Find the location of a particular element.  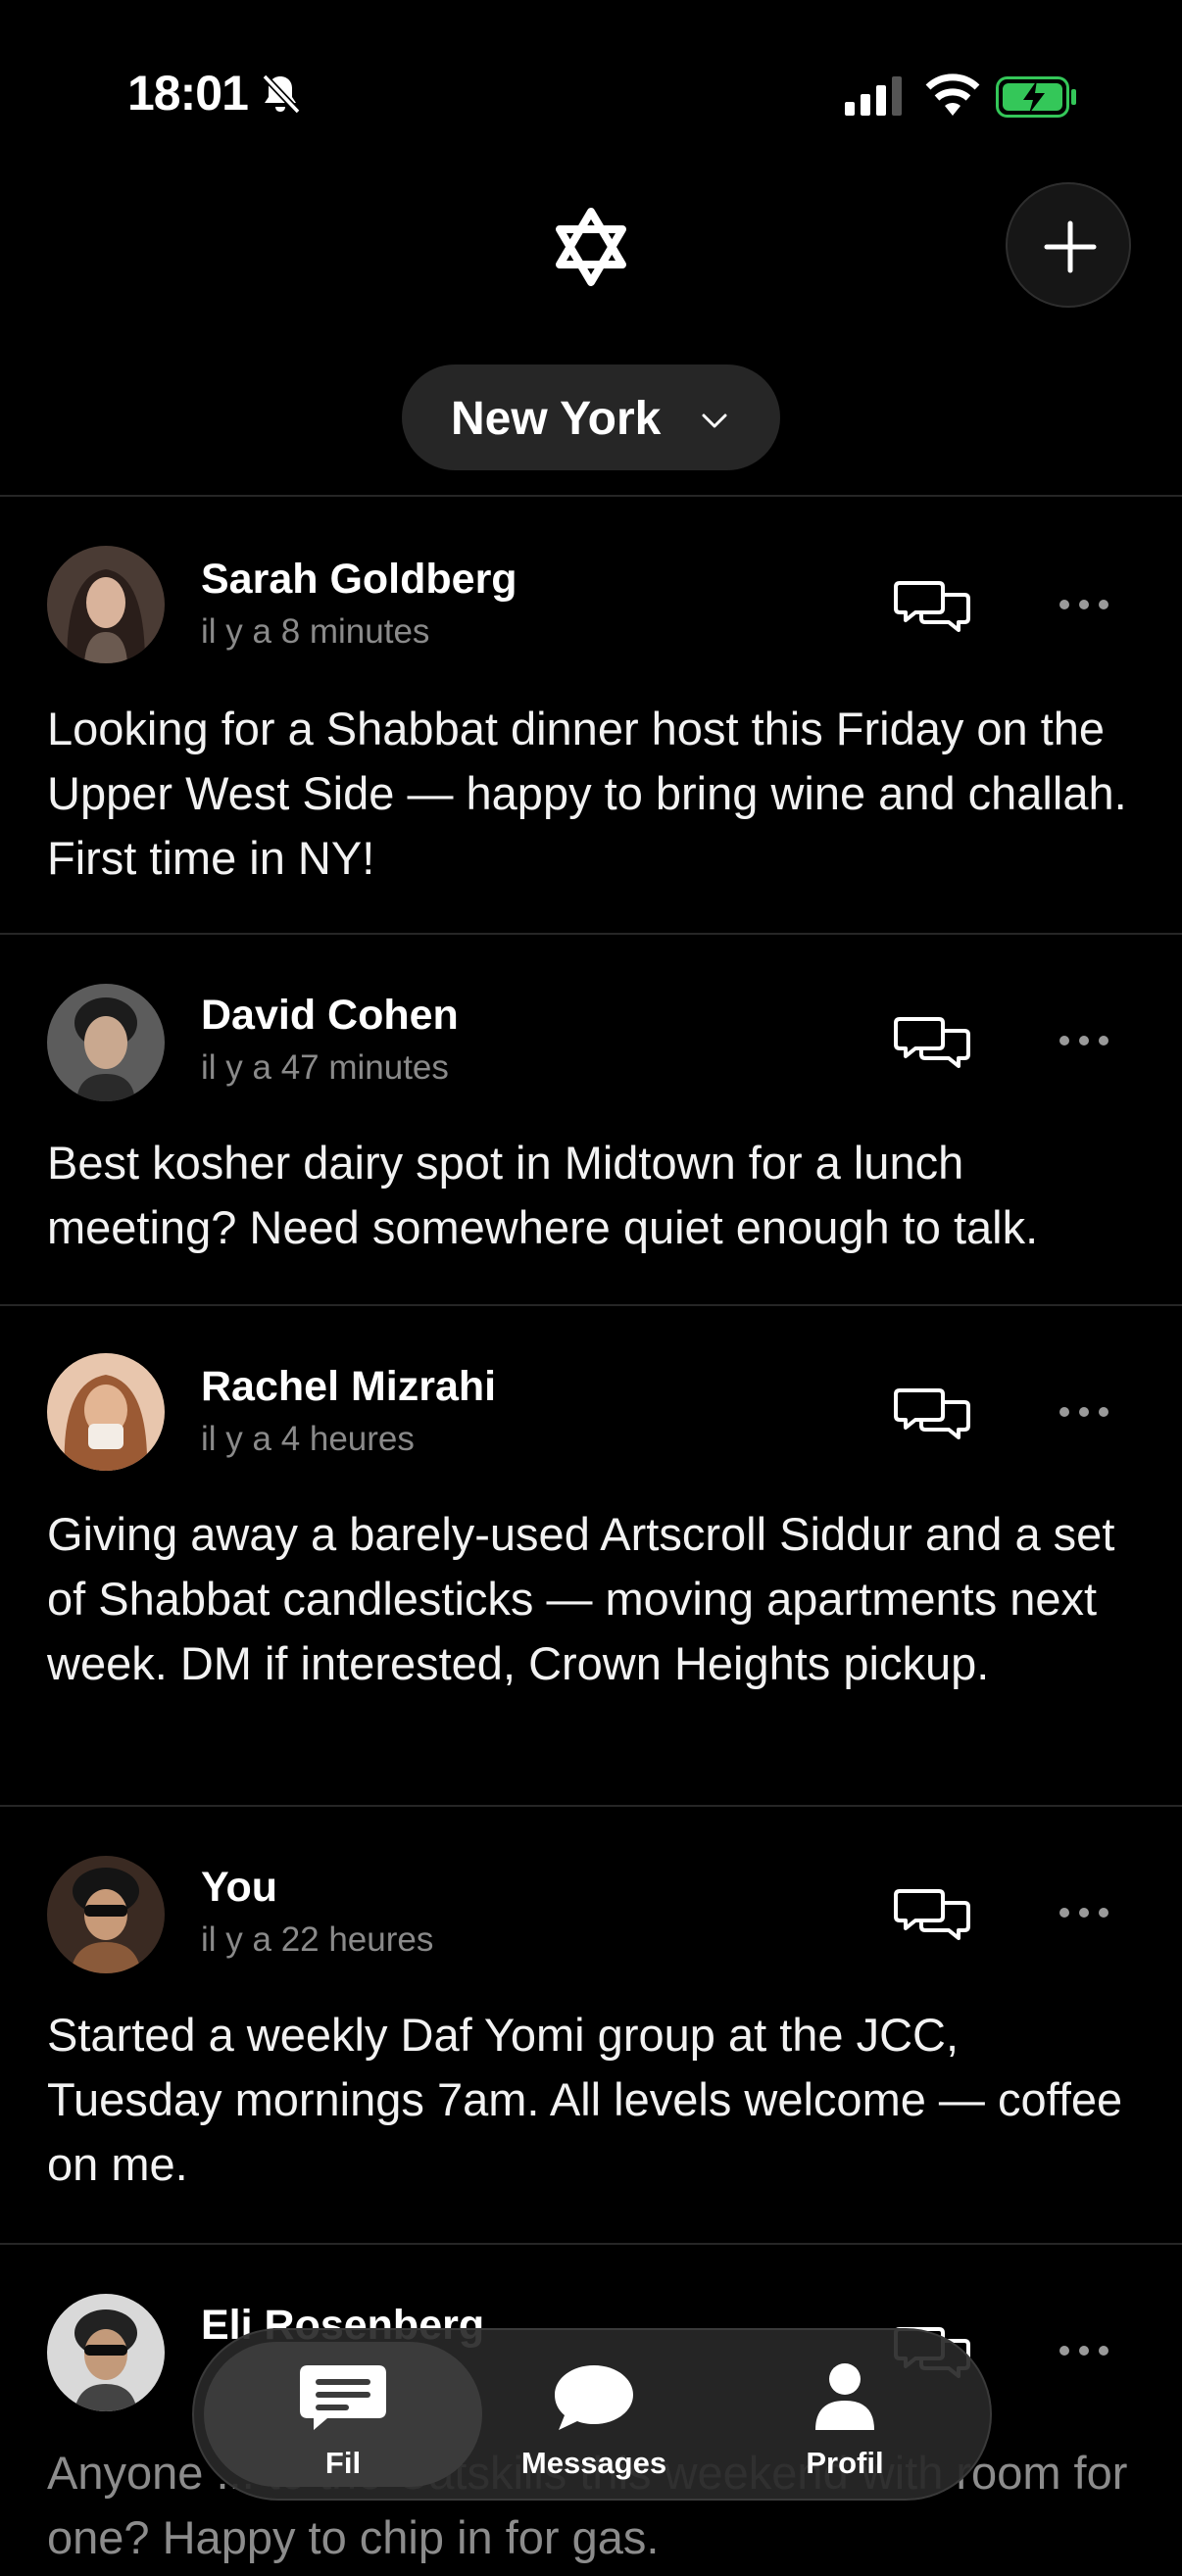

wifi-icon is located at coordinates (952, 94).